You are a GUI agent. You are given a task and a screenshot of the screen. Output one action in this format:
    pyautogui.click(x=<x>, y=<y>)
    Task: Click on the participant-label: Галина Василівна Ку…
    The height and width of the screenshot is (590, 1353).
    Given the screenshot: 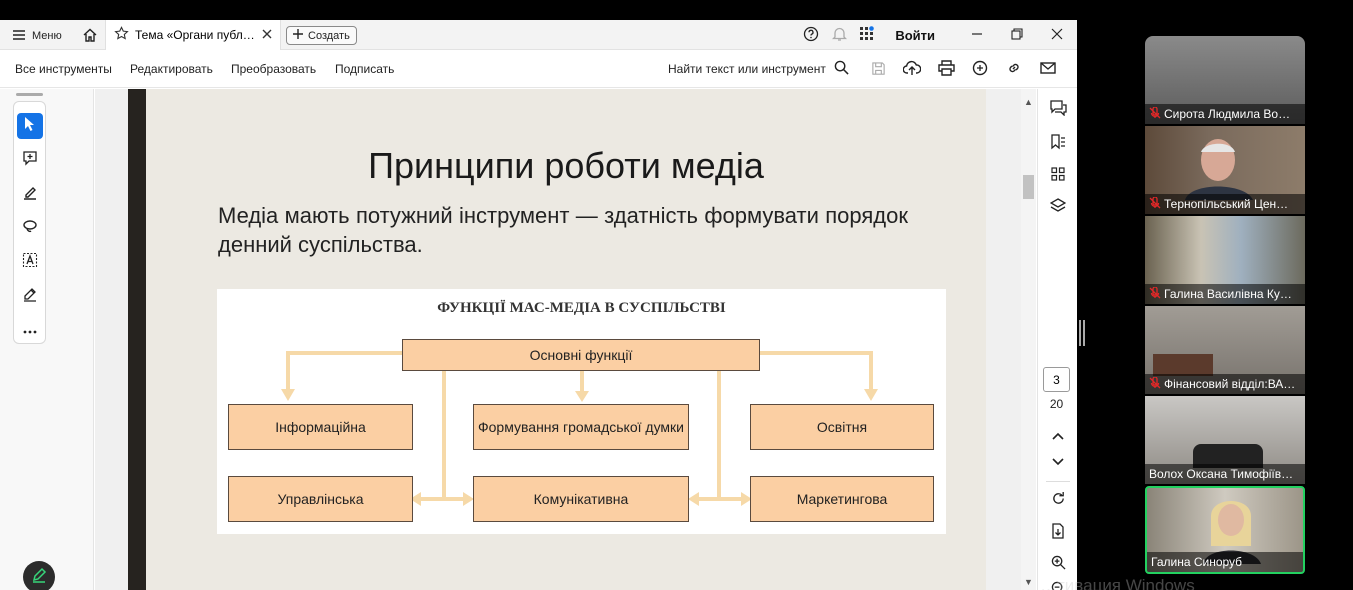 What is the action you would take?
    pyautogui.click(x=1225, y=294)
    